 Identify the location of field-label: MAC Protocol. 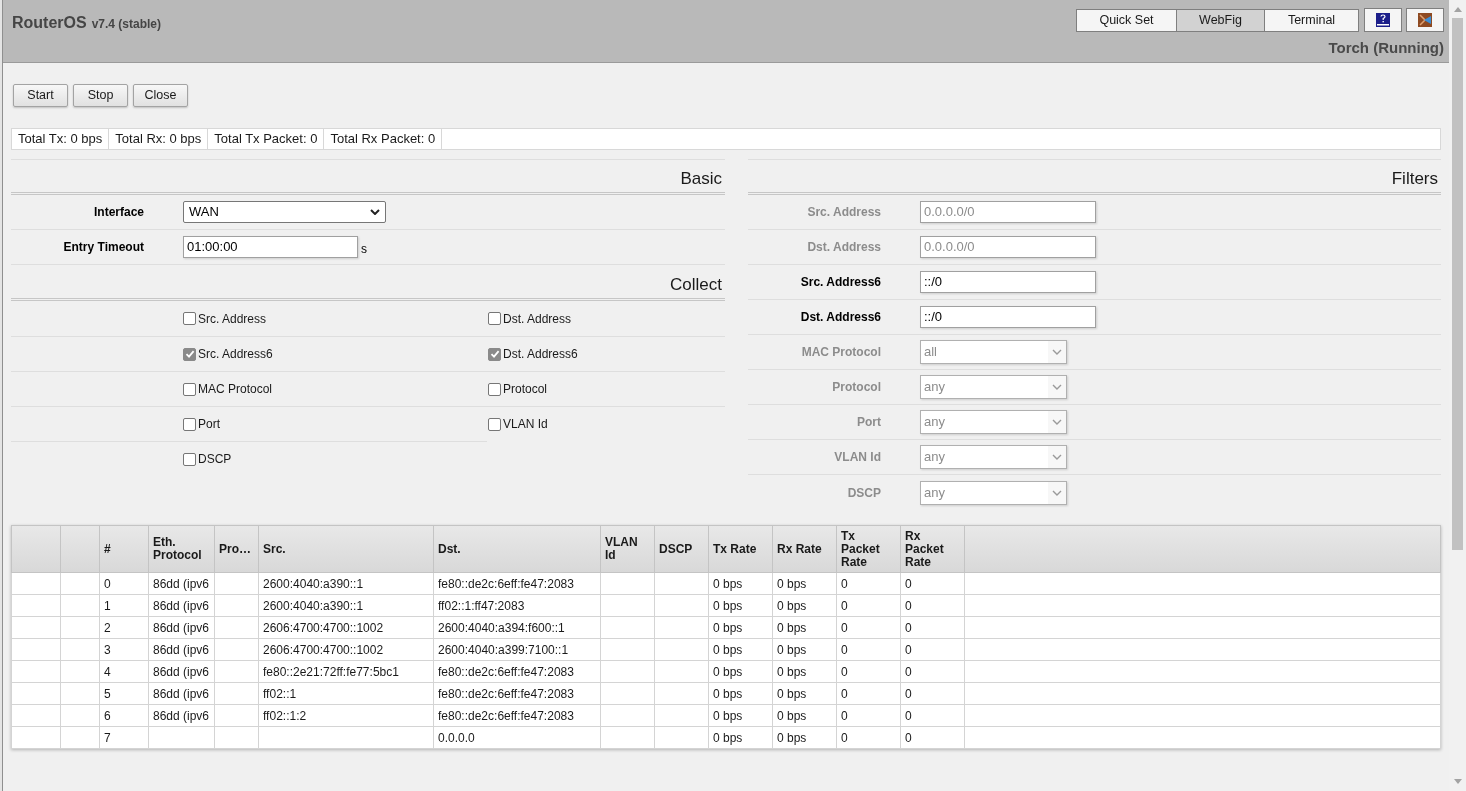
(840, 352).